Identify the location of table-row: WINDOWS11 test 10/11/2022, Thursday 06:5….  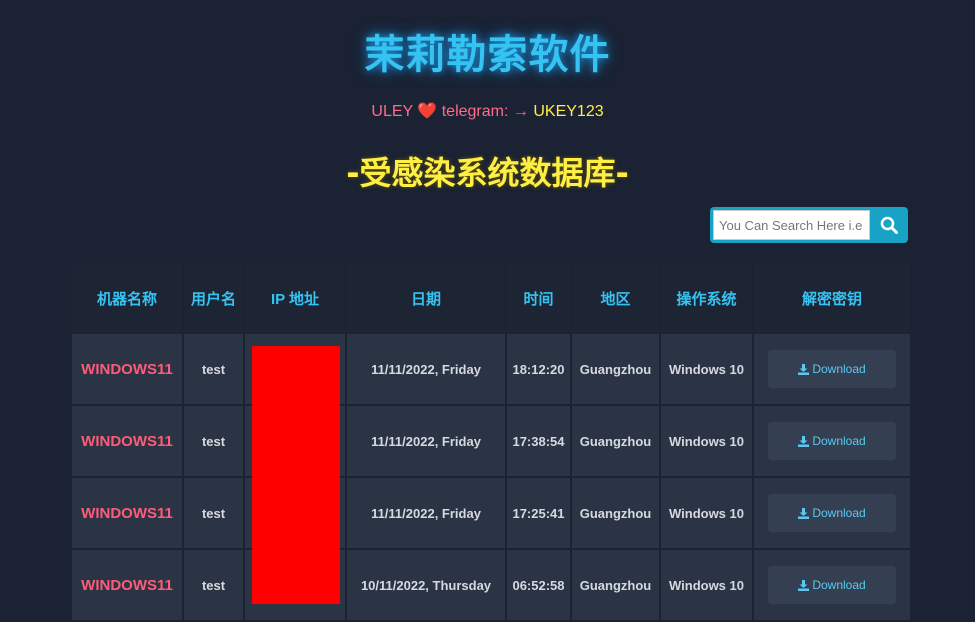
(491, 585).